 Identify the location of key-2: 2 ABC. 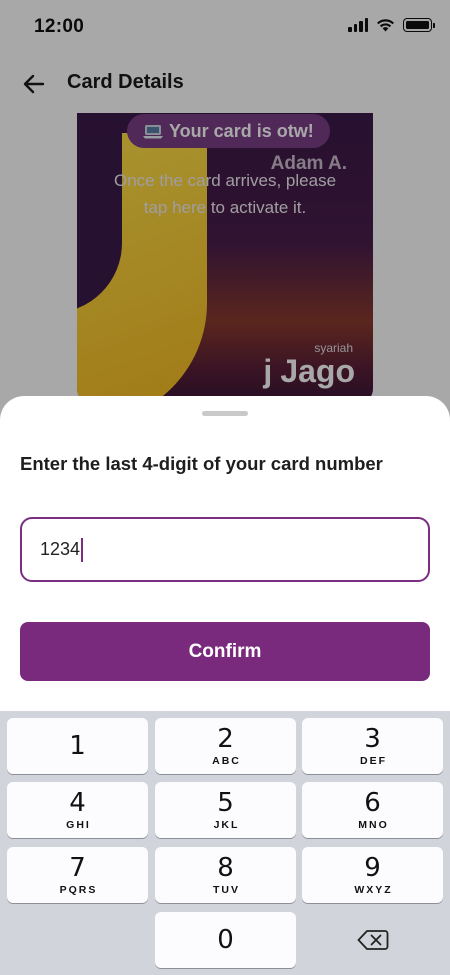
(225, 746).